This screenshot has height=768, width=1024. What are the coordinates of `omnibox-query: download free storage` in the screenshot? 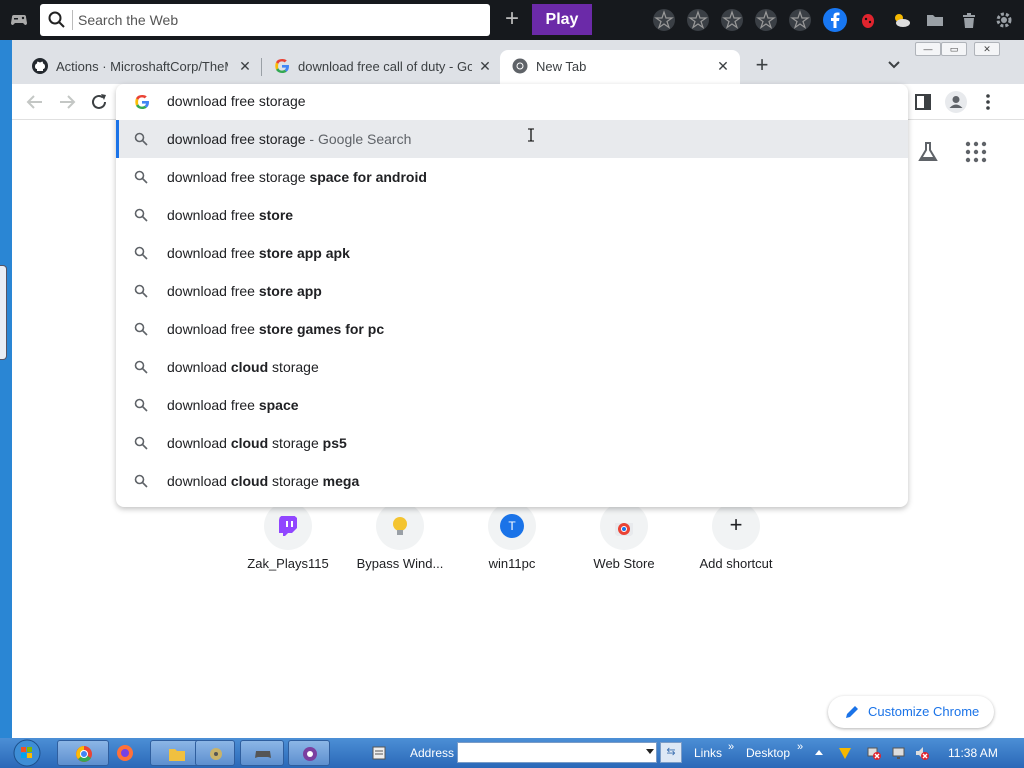 It's located at (236, 101).